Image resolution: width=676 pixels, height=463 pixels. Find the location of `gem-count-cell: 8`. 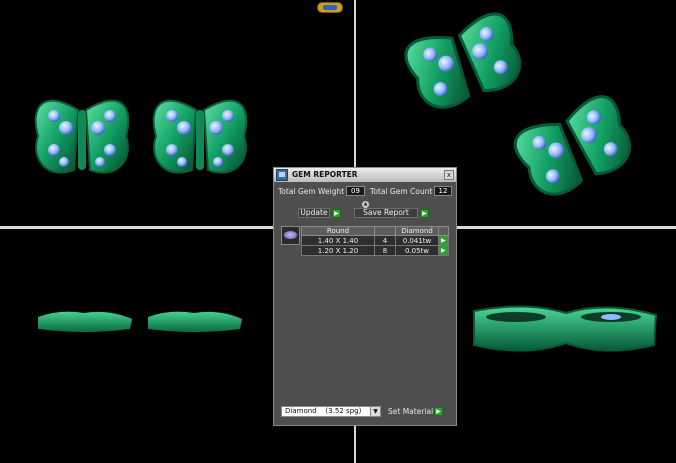

gem-count-cell: 8 is located at coordinates (385, 250).